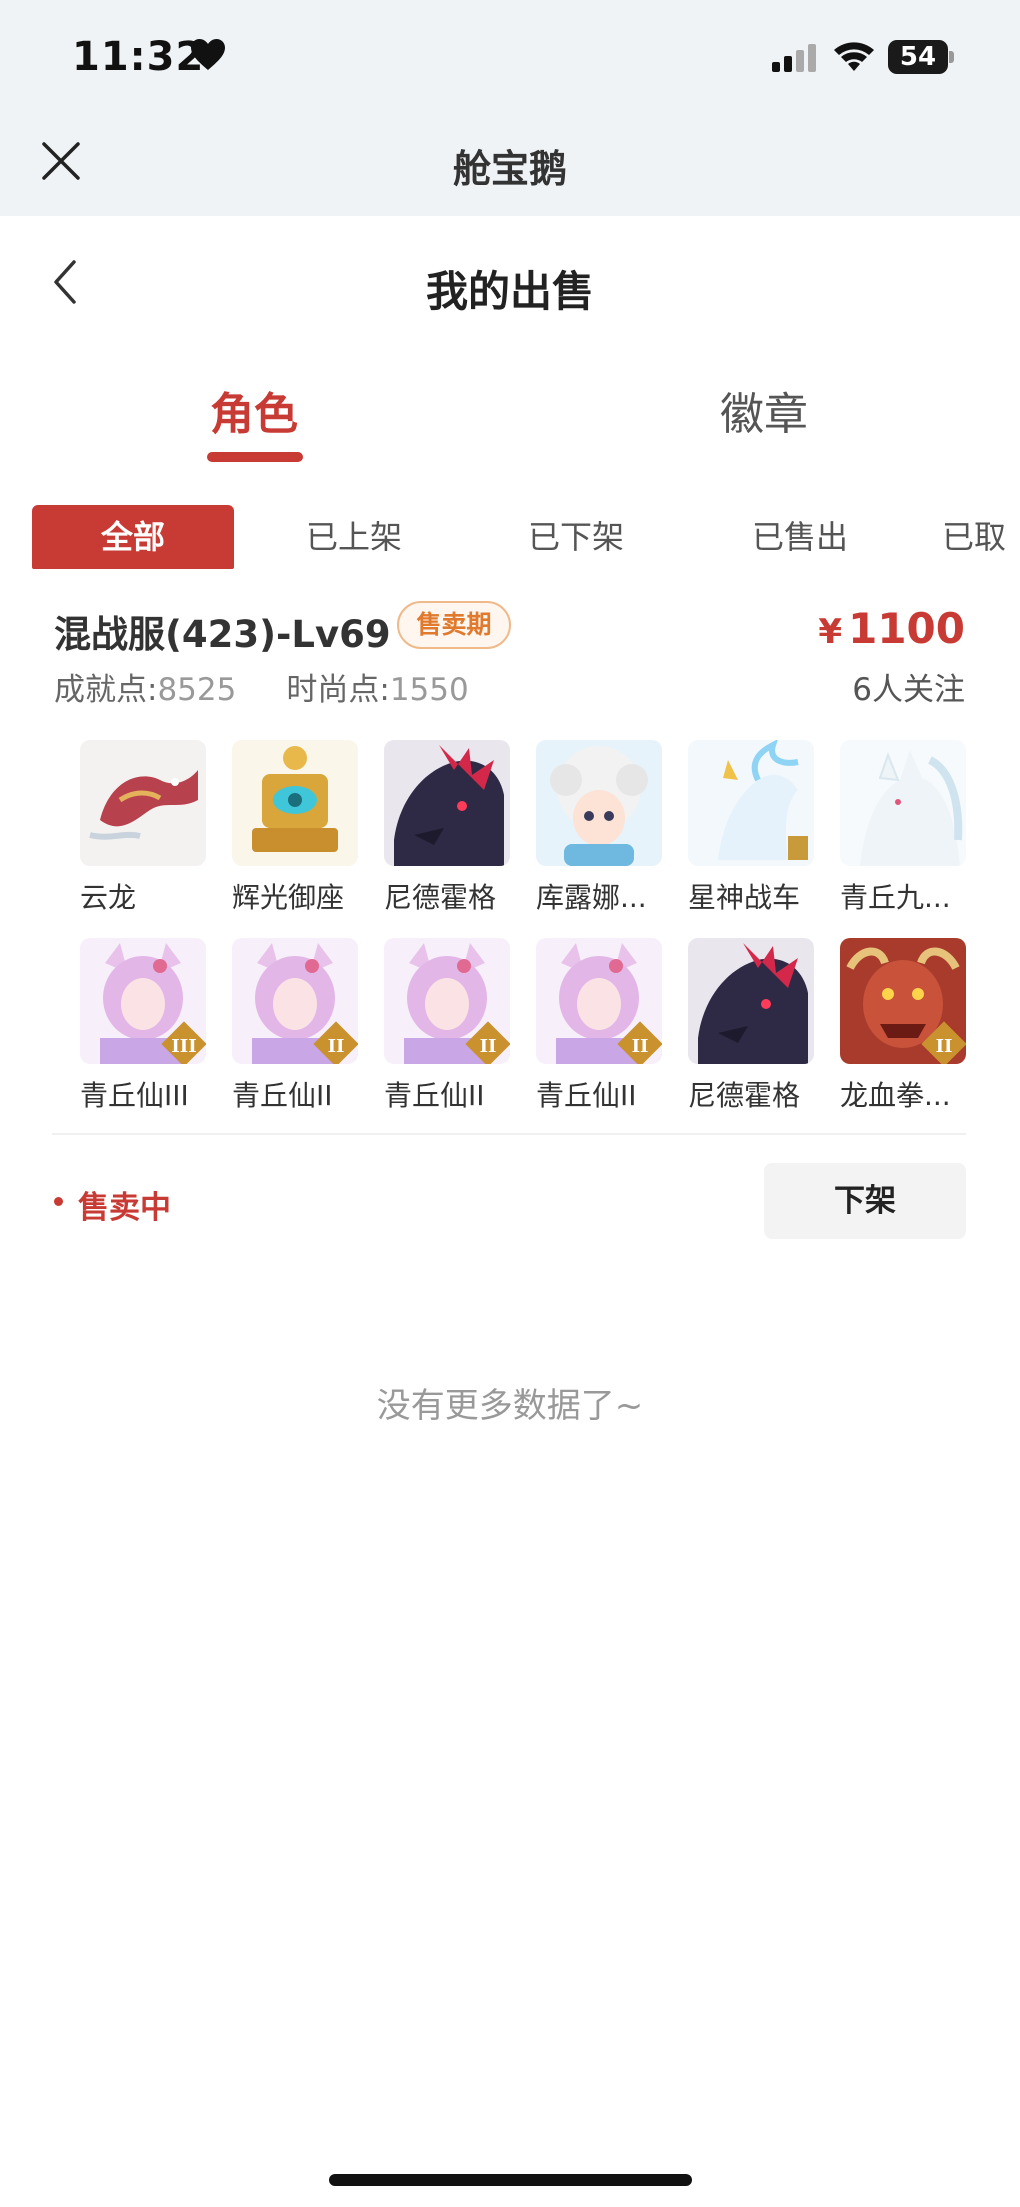 This screenshot has width=1020, height=2207. Describe the element at coordinates (599, 803) in the screenshot. I see `kuluna-character-icon` at that location.